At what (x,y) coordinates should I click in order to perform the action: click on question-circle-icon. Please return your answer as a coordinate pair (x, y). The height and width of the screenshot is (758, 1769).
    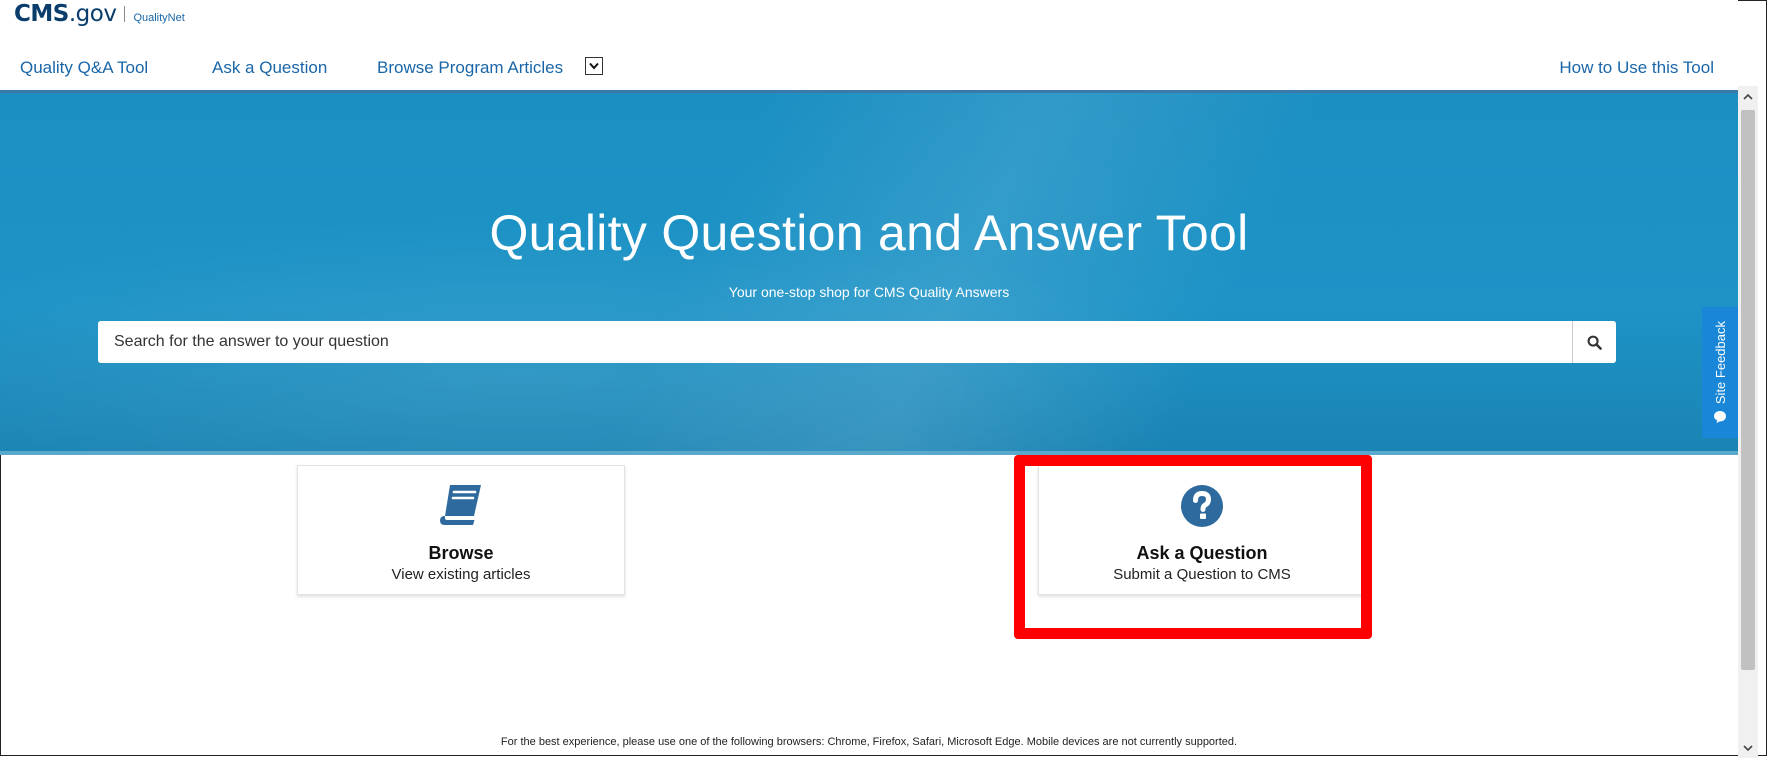
    Looking at the image, I should click on (1202, 506).